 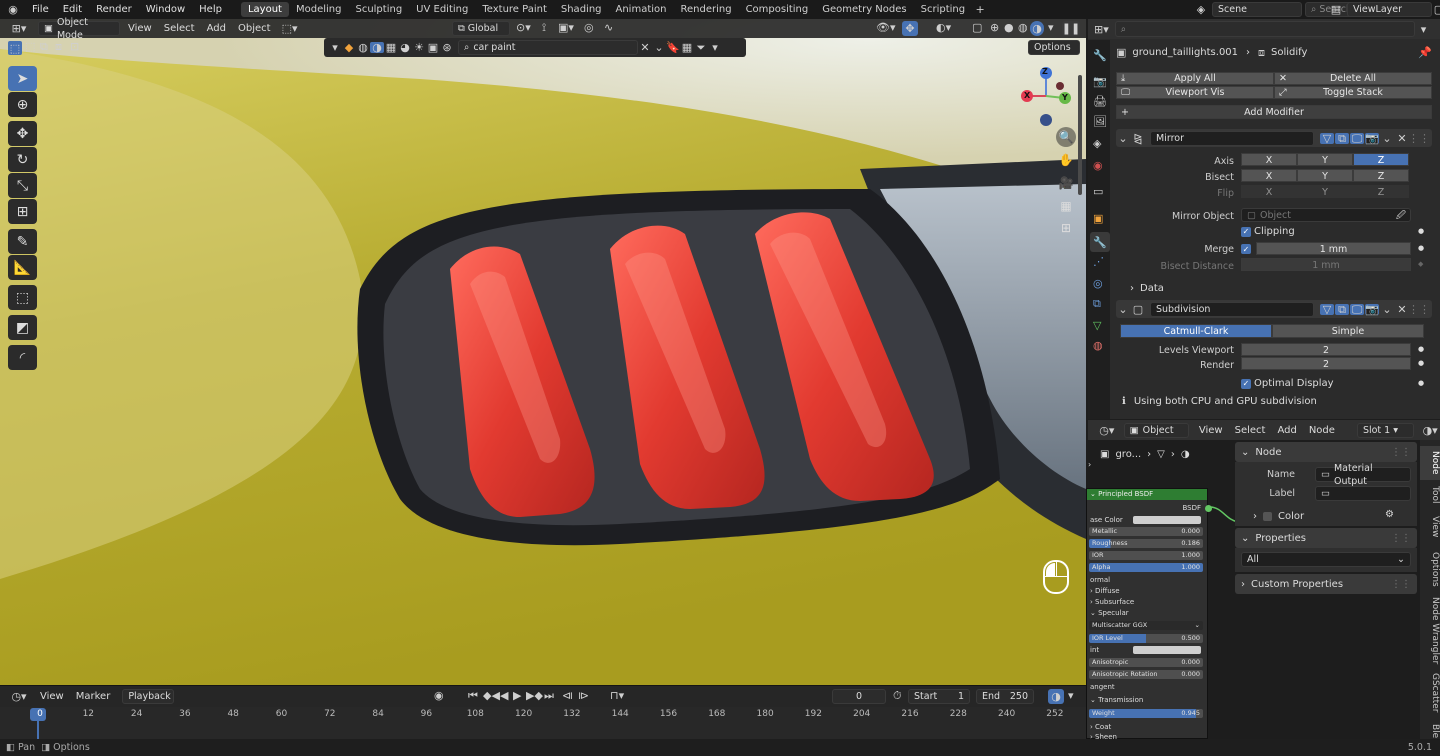 I want to click on flip-z-button: Z, so click(x=1381, y=191).